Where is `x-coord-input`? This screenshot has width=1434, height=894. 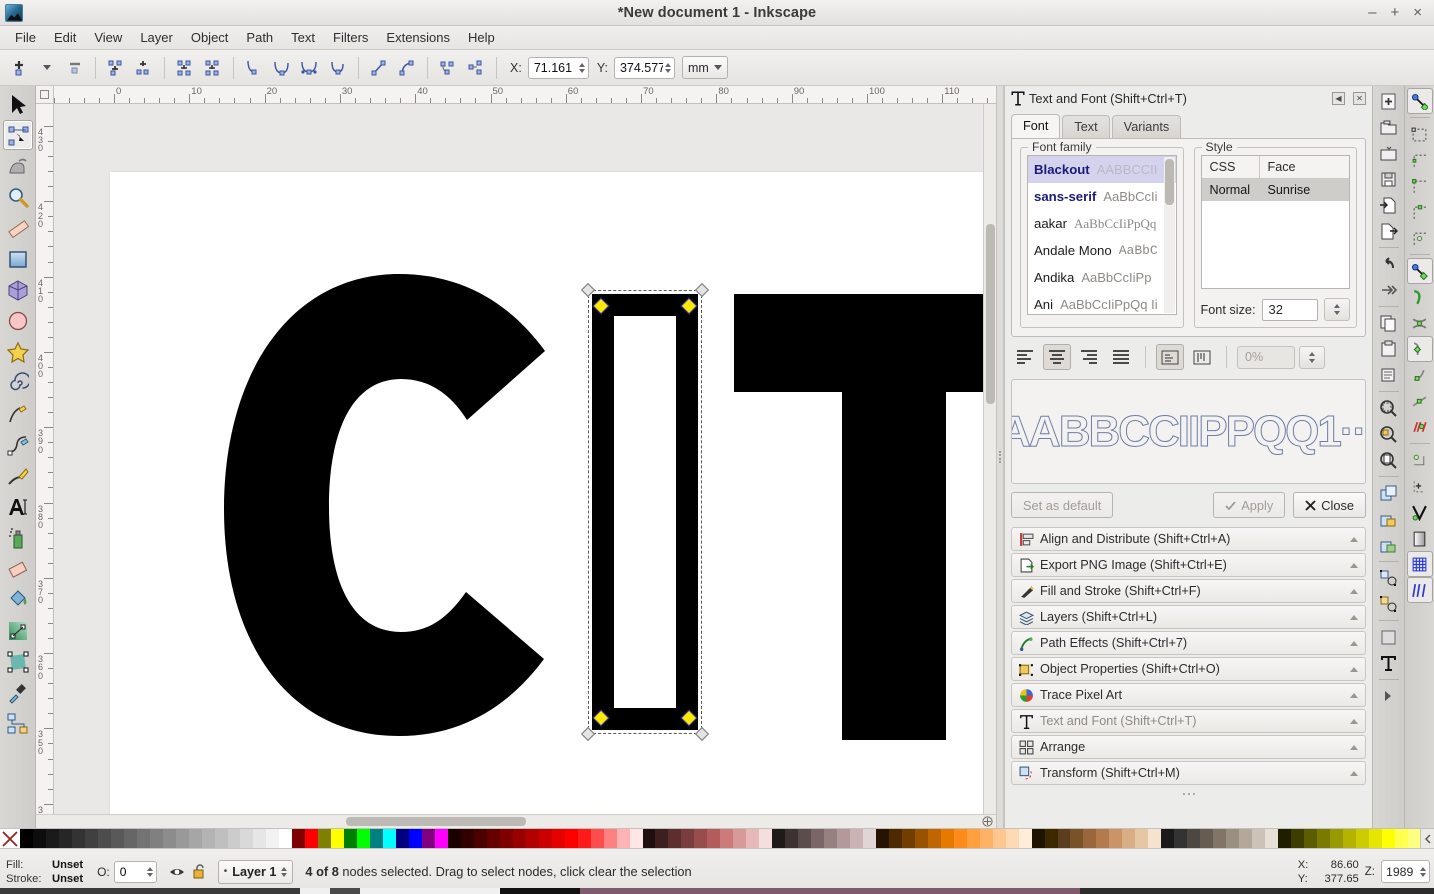
x-coord-input is located at coordinates (552, 67).